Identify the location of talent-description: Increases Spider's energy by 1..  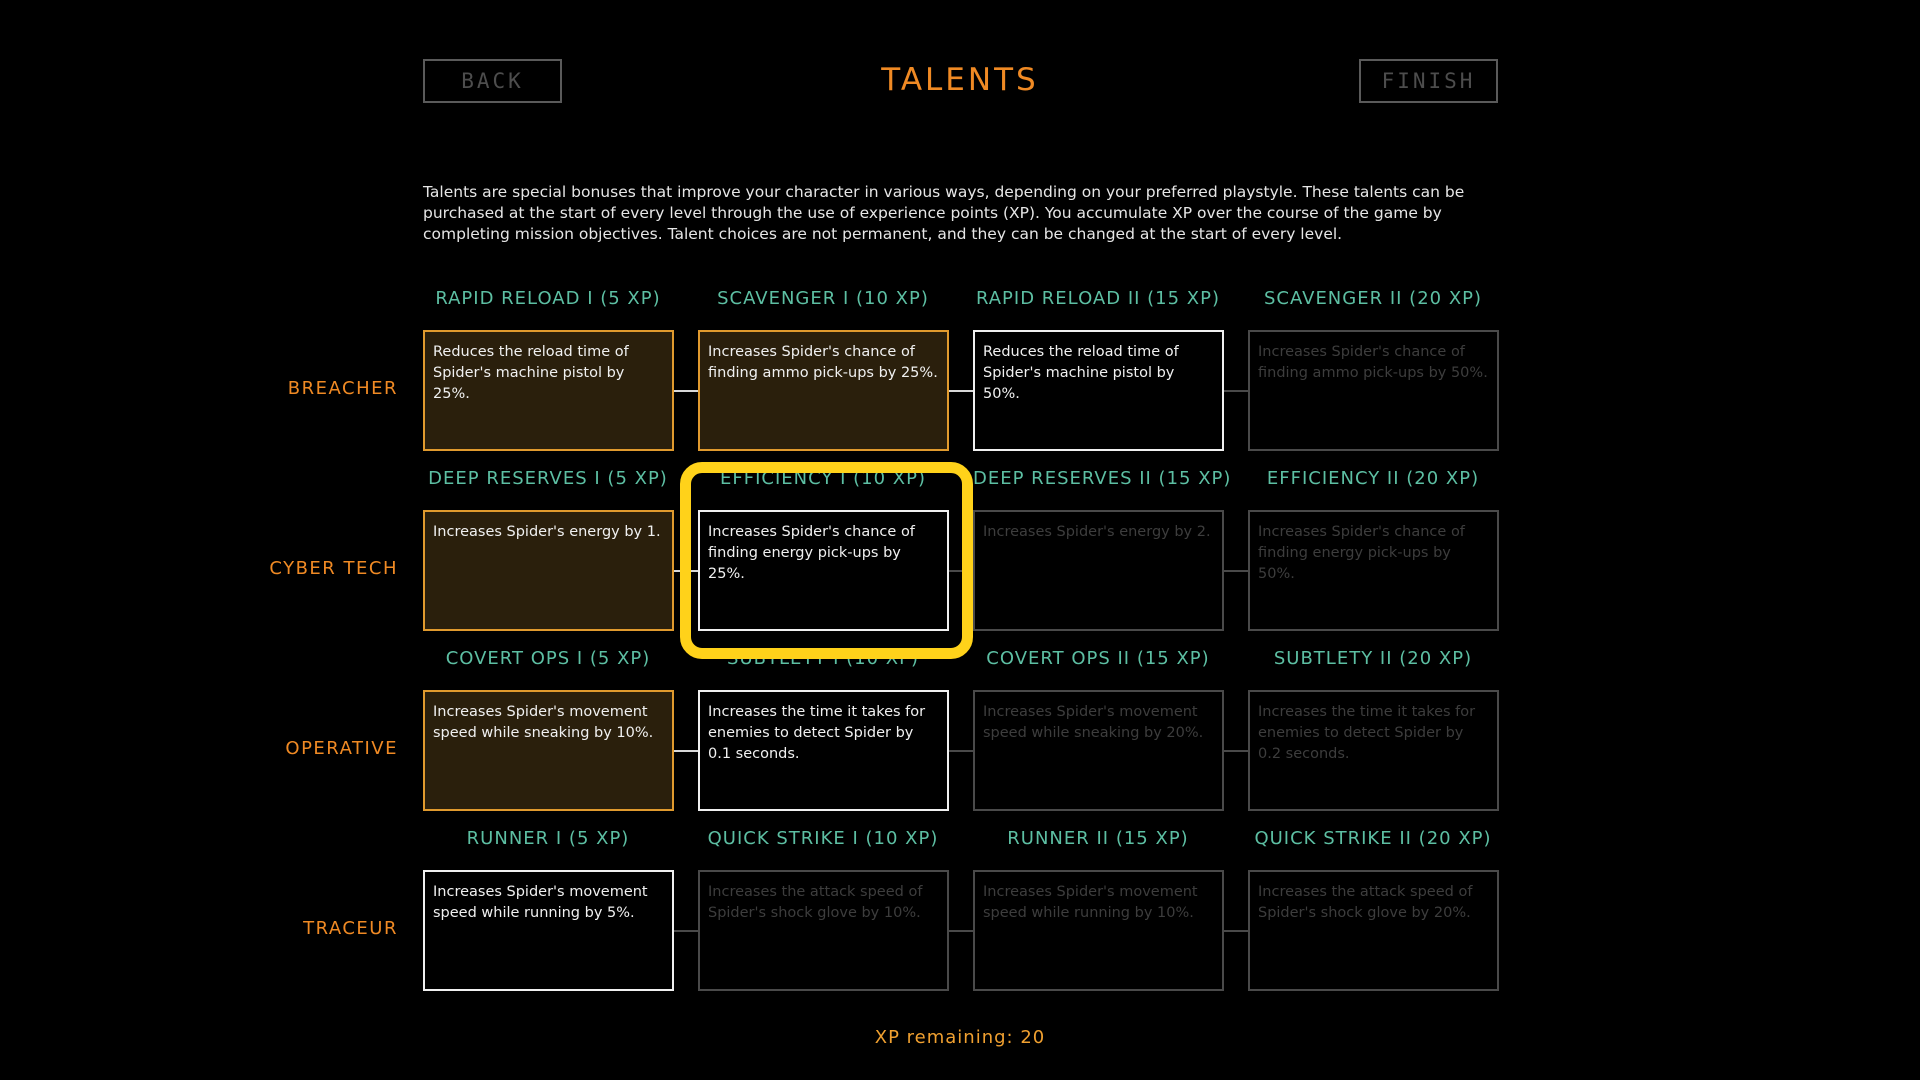
(547, 532).